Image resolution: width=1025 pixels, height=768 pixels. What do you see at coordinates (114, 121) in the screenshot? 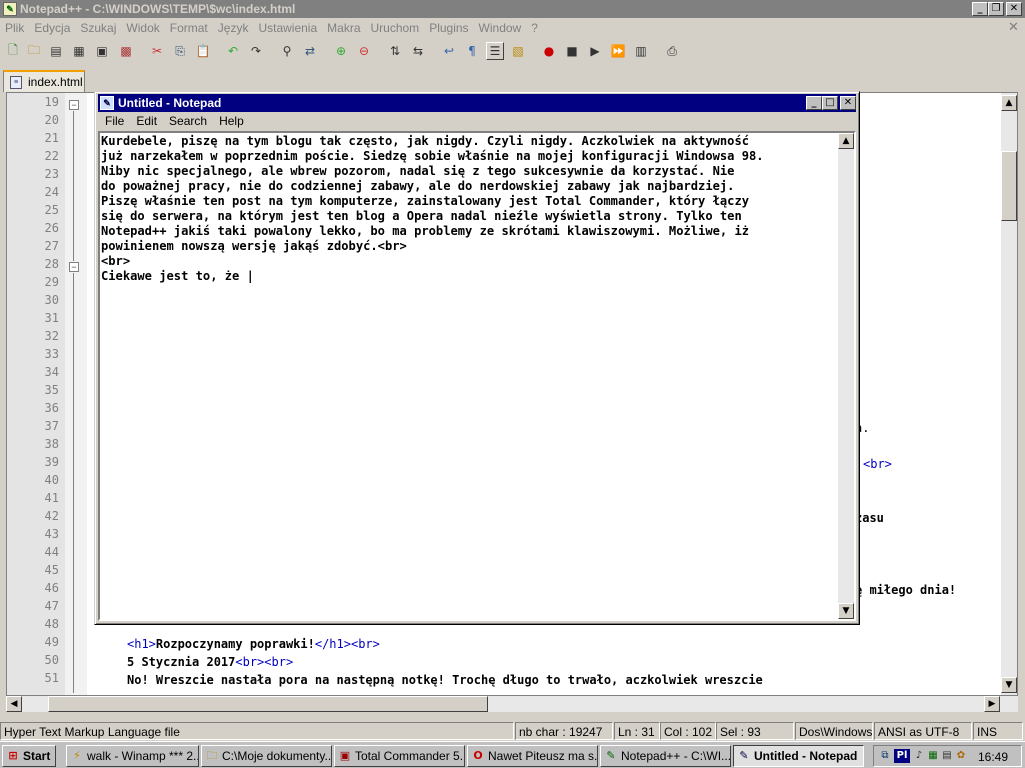
I see `notepad-menu-file: File` at bounding box center [114, 121].